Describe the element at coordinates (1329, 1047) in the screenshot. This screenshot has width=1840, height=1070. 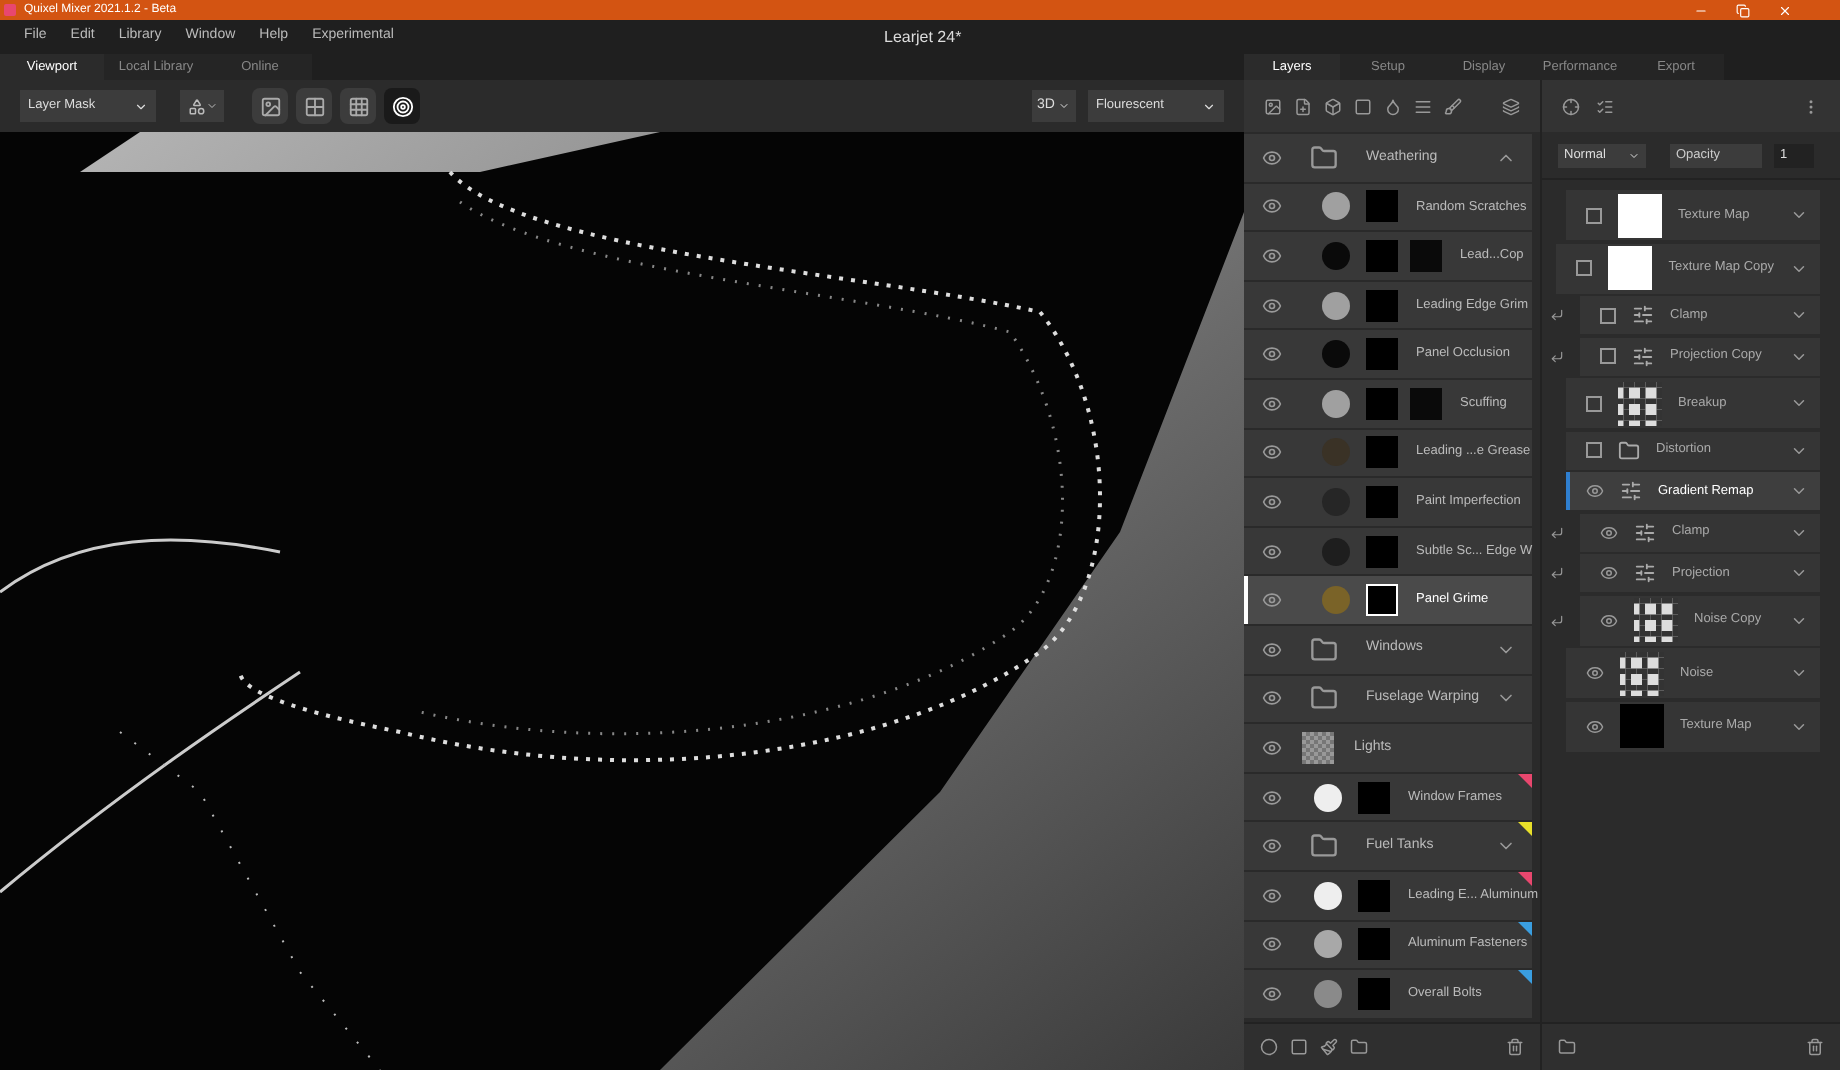
I see `add-paint-icon` at that location.